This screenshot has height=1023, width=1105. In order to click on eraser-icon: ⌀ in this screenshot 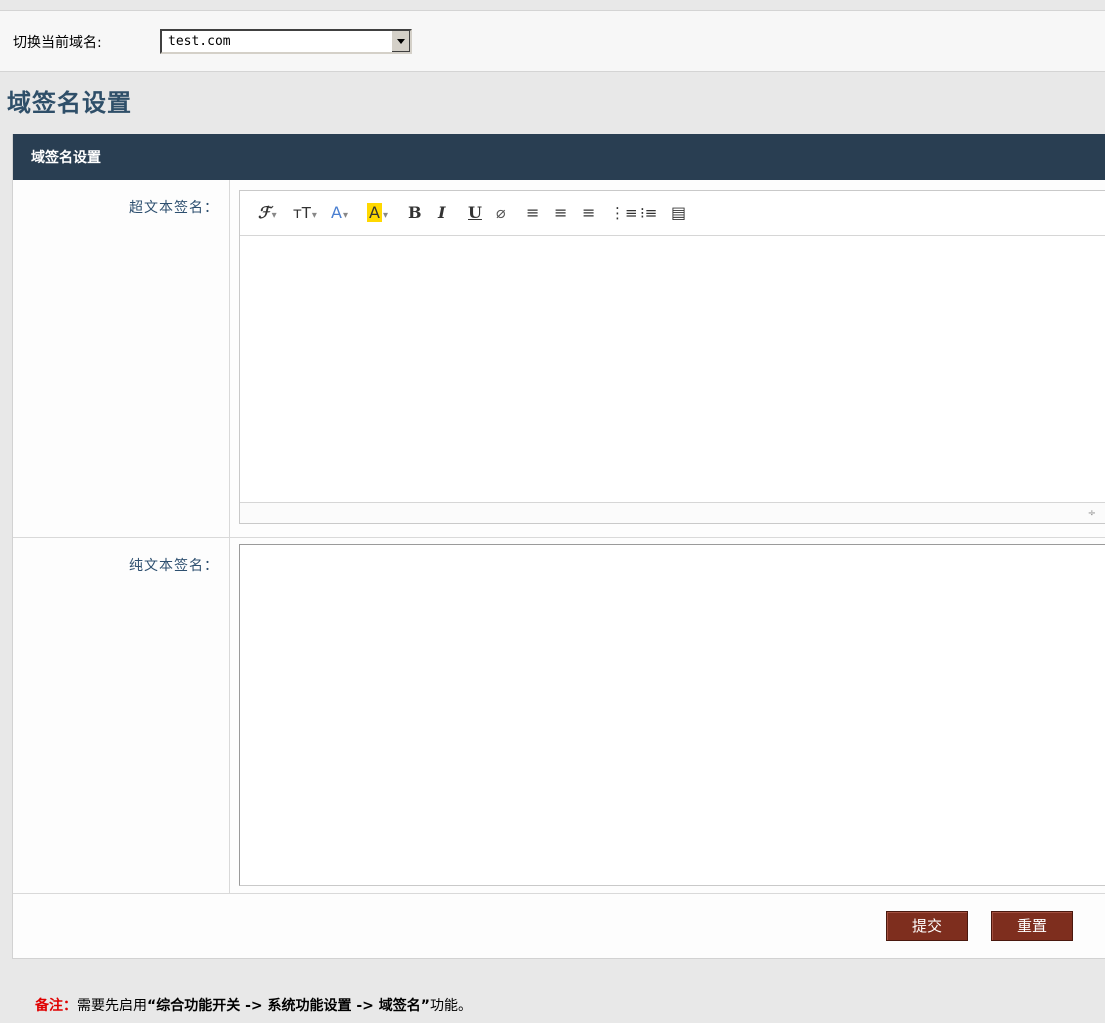, I will do `click(501, 213)`.